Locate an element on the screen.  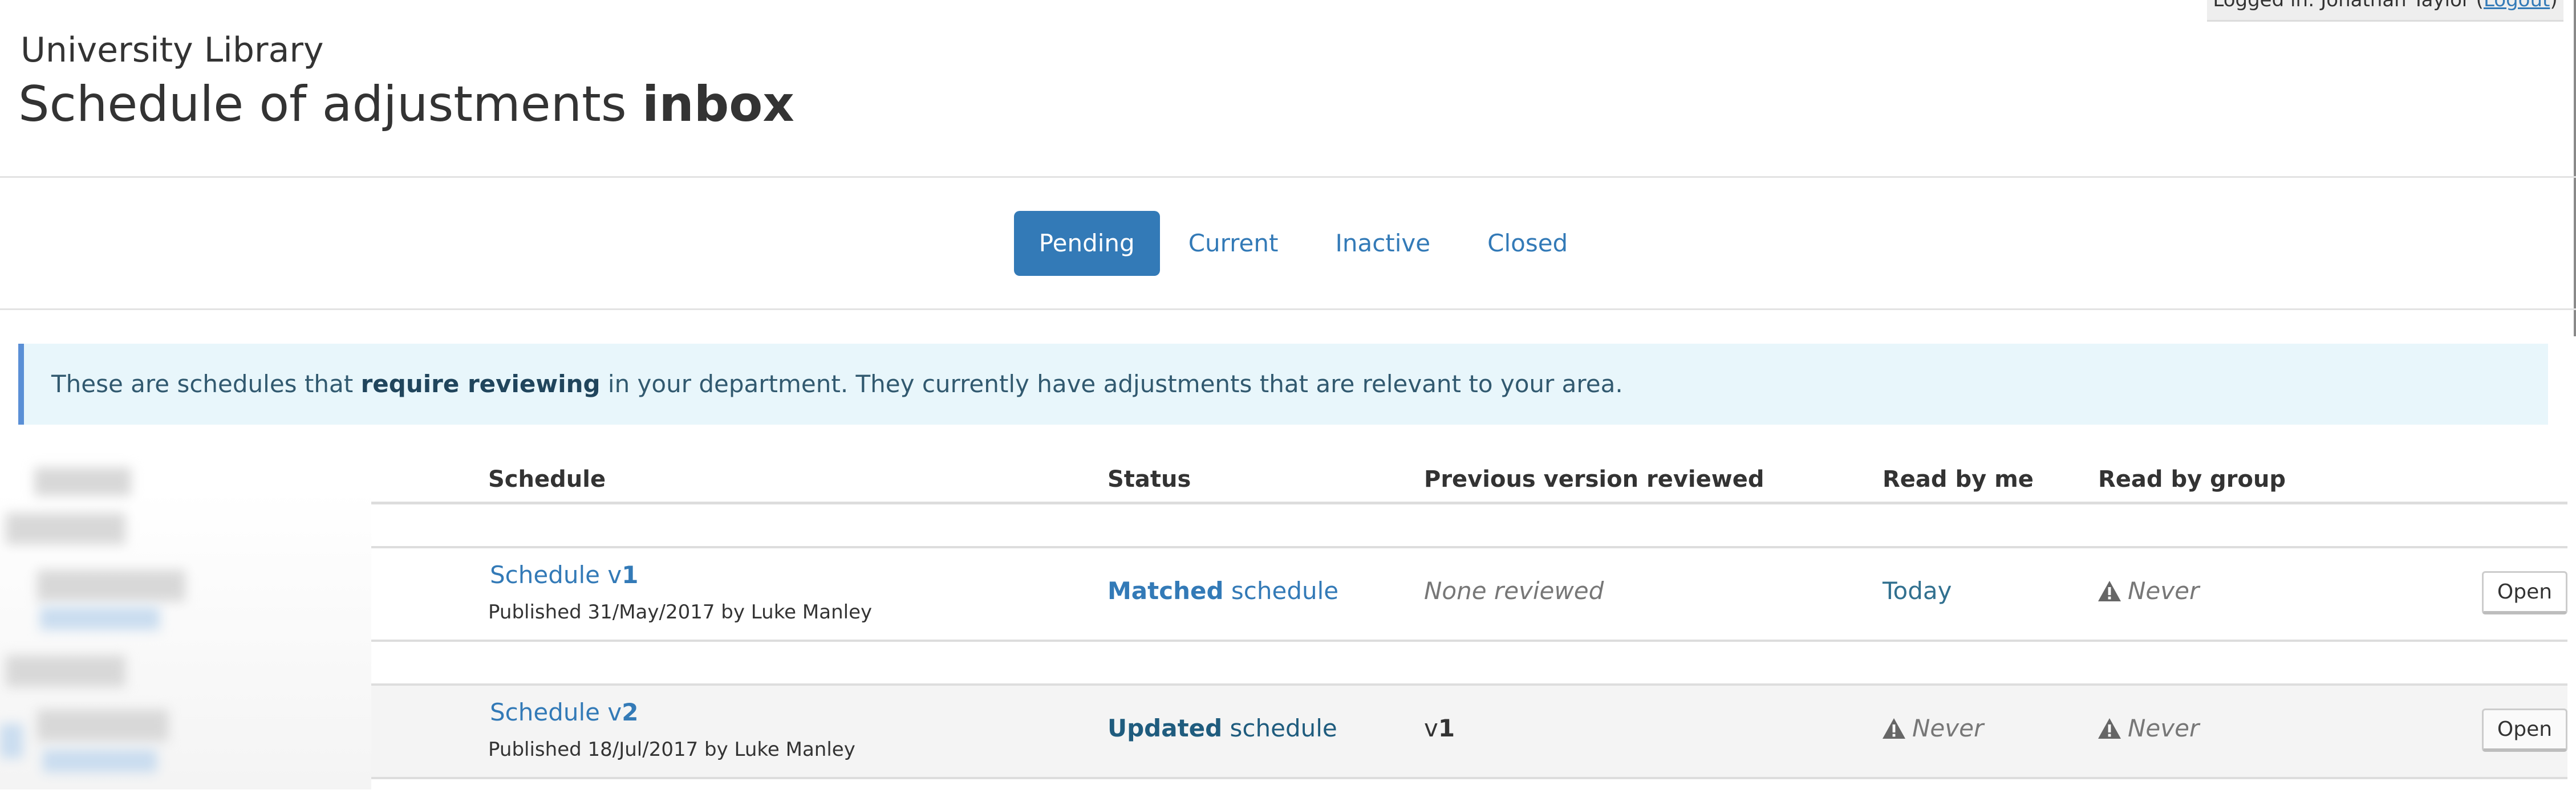
col-schedule: Schedule is located at coordinates (547, 479).